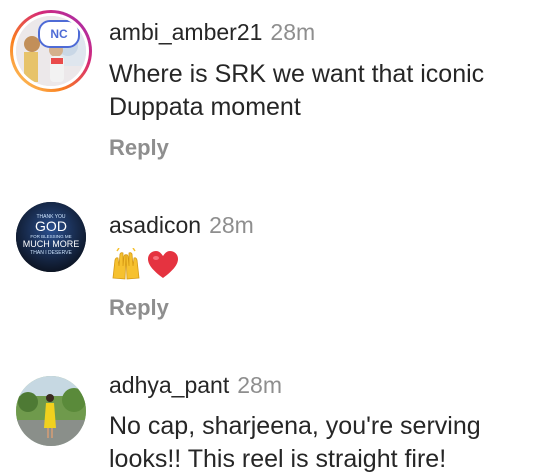  What do you see at coordinates (185, 32) in the screenshot?
I see `username: ambi_amber21` at bounding box center [185, 32].